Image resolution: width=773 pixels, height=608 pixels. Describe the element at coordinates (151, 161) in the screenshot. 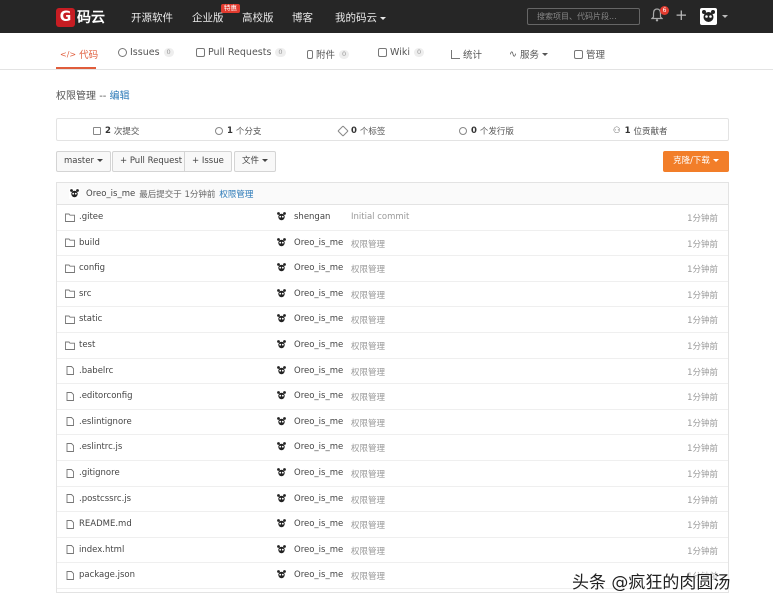

I see `new-pull-request-button: + Pull Request` at that location.